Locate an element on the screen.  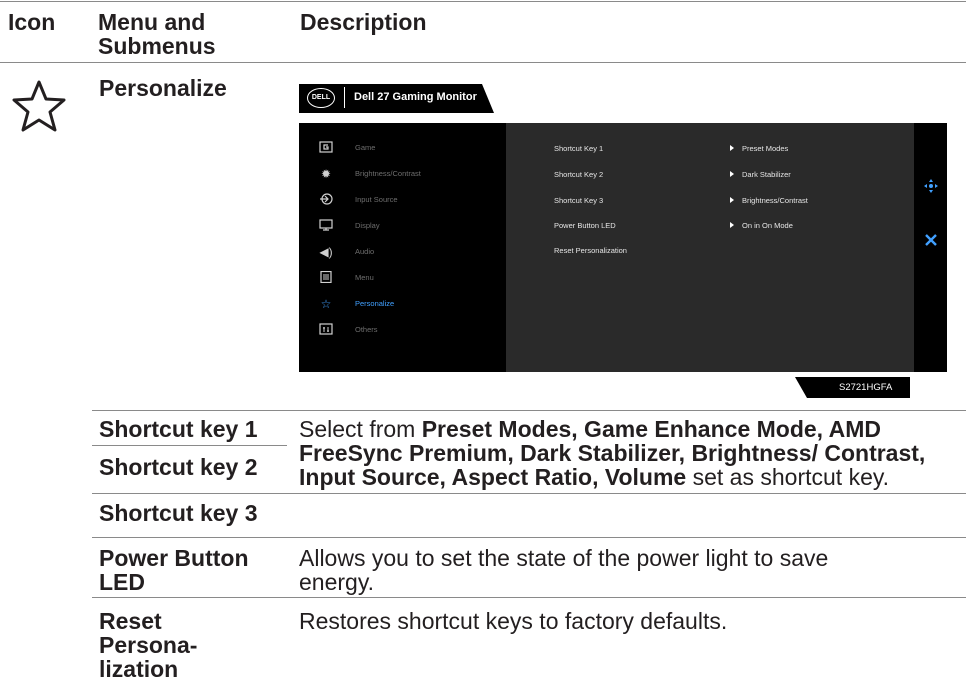
close-icon is located at coordinates (931, 242).